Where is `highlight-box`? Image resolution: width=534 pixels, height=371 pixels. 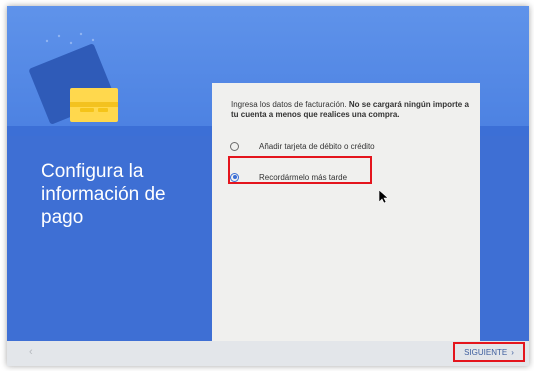
highlight-box is located at coordinates (300, 170).